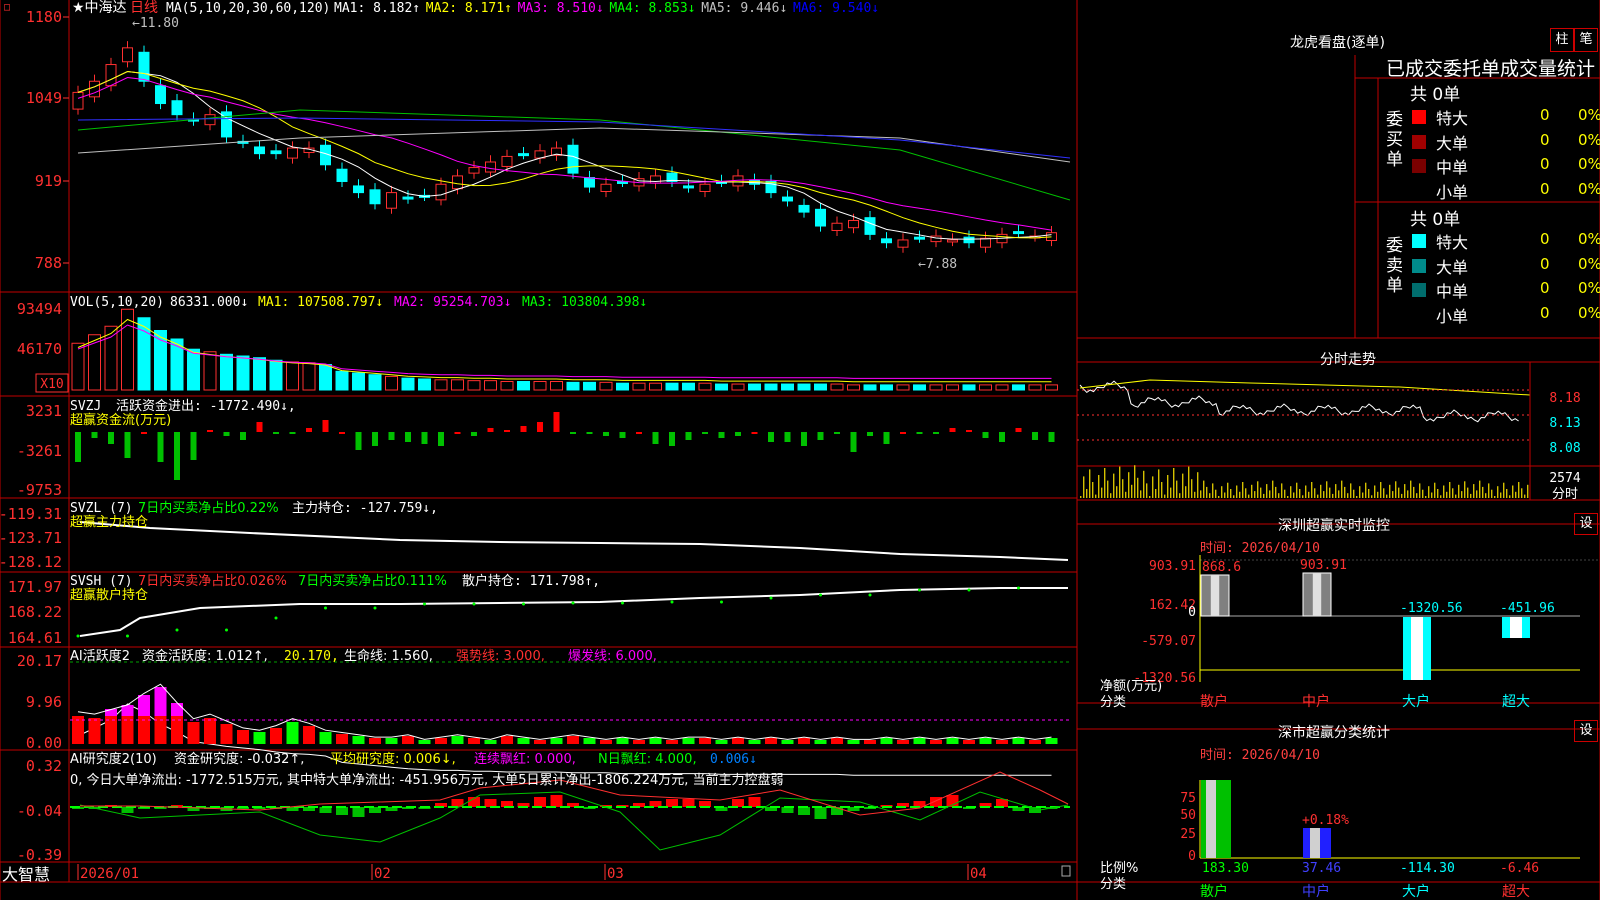 The width and height of the screenshot is (1600, 900). What do you see at coordinates (1221, 567) in the screenshot?
I see `sz-val-sanhu: 868.6` at bounding box center [1221, 567].